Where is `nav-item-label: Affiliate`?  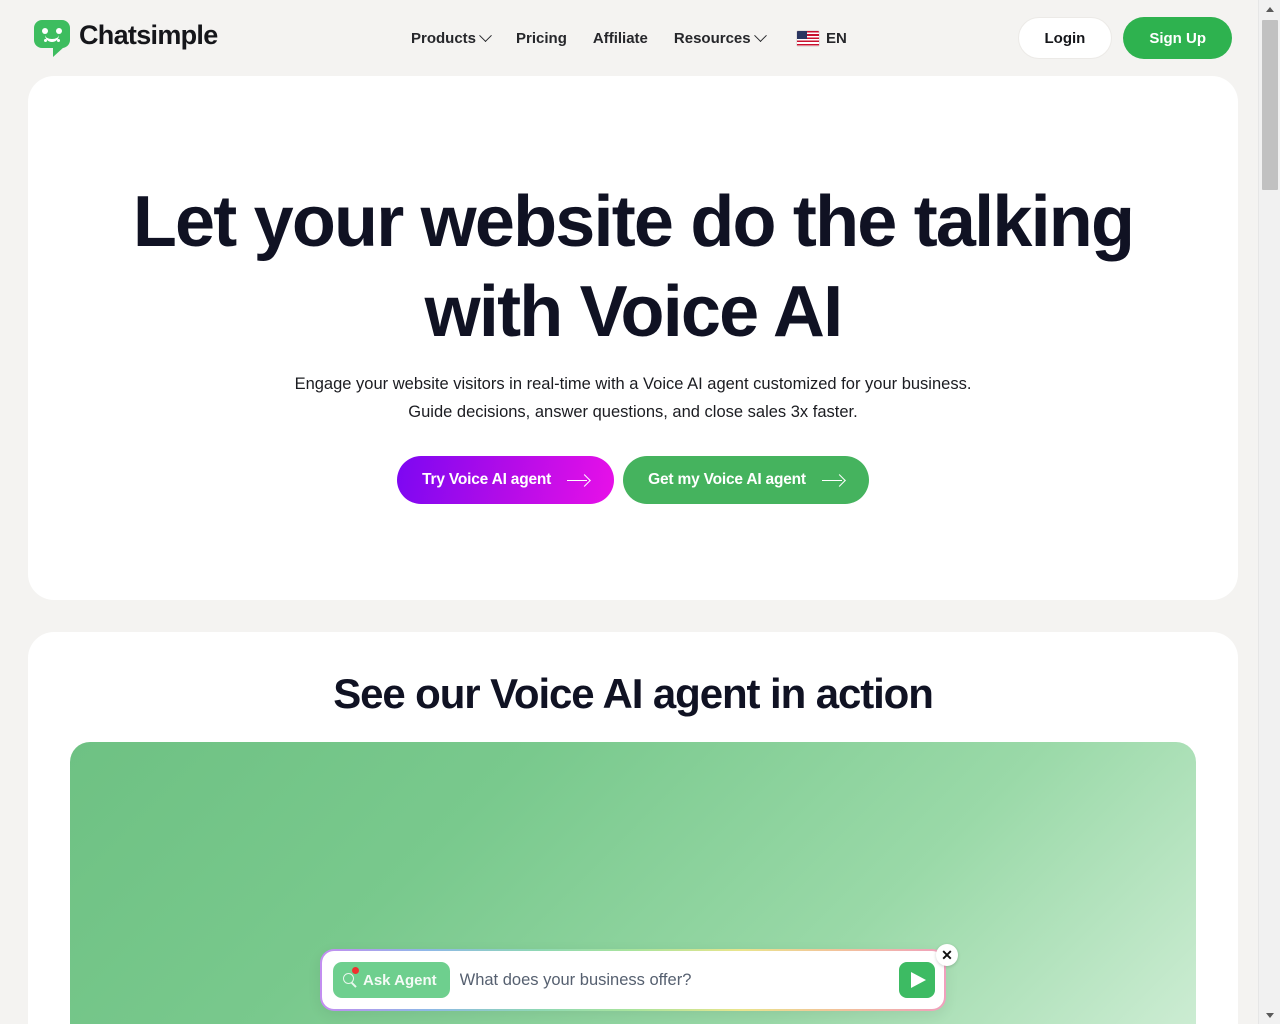 nav-item-label: Affiliate is located at coordinates (620, 38).